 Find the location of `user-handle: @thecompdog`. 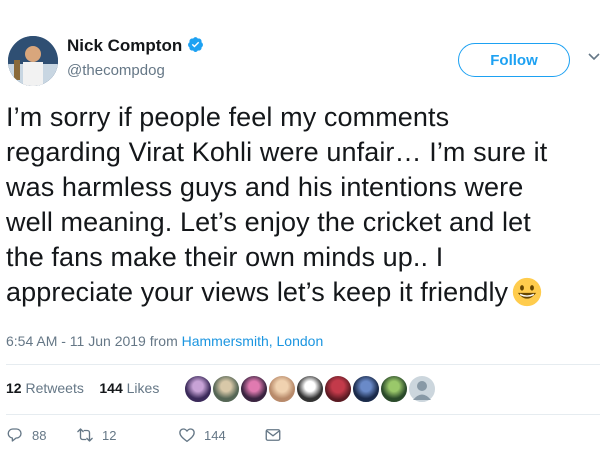

user-handle: @thecompdog is located at coordinates (116, 70).